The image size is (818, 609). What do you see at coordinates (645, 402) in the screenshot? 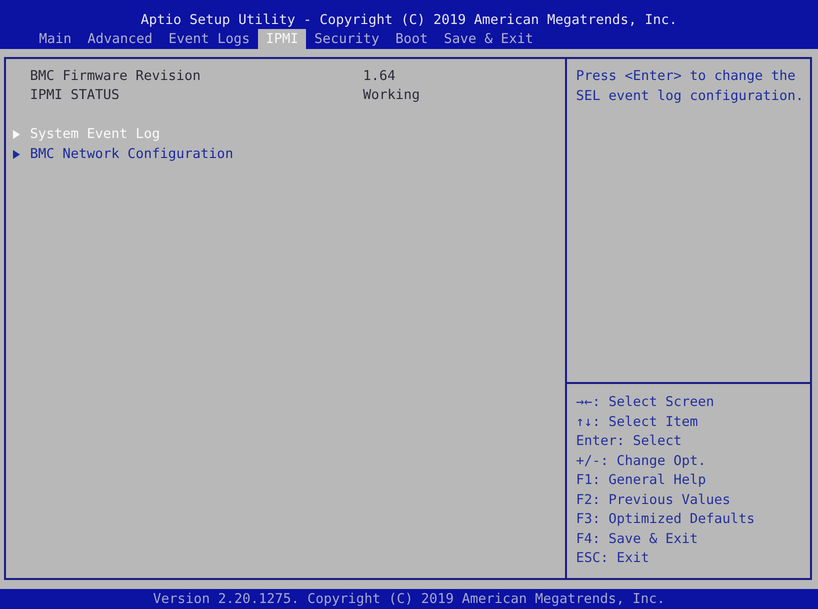
I see `key-hint: →←: Select Screen` at bounding box center [645, 402].